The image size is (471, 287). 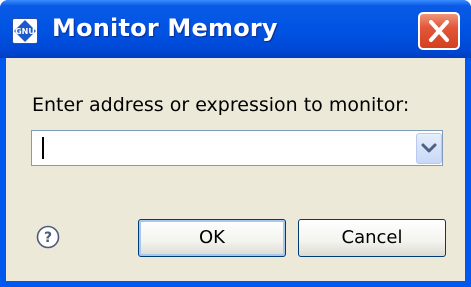 I want to click on ok-button: OK, so click(x=212, y=238).